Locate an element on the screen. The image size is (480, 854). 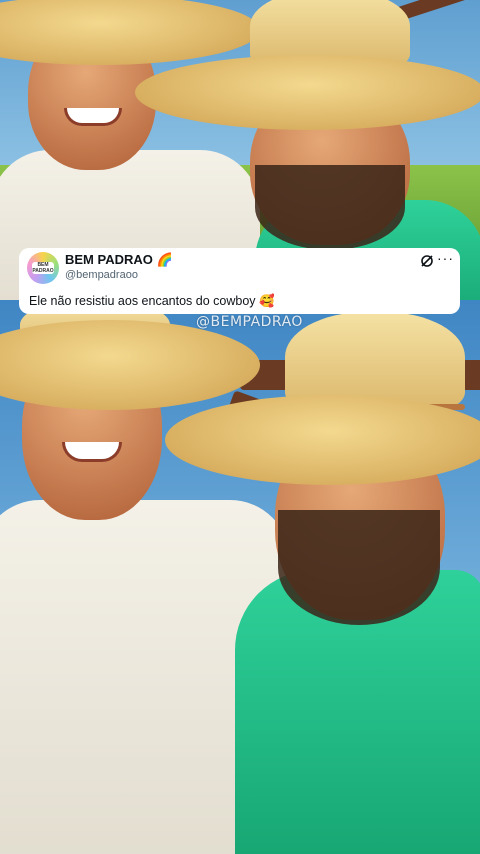
watermark: @BEMPADRAO is located at coordinates (249, 322).